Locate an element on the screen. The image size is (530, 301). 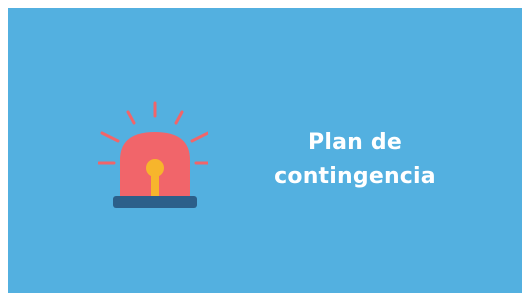
emergency-siren-icon is located at coordinates (153, 154).